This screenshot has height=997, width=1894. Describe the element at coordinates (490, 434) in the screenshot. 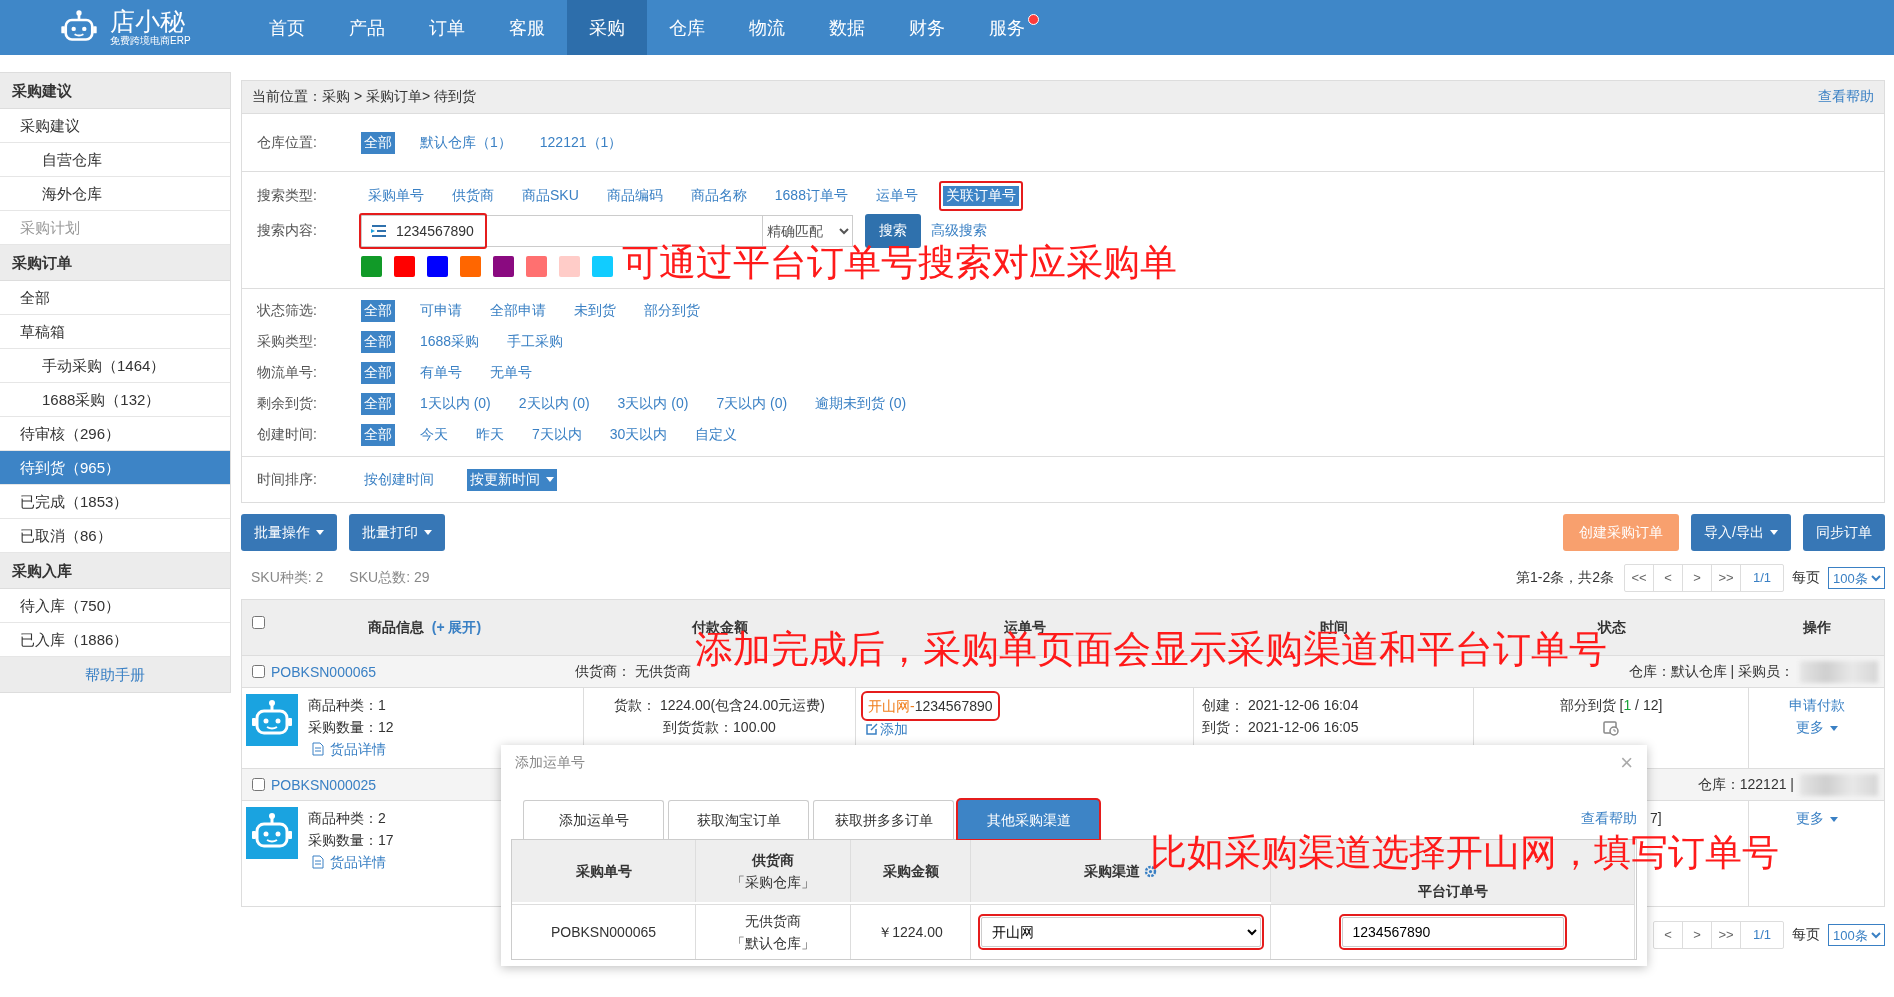

I see `filter-option: 昨天` at that location.